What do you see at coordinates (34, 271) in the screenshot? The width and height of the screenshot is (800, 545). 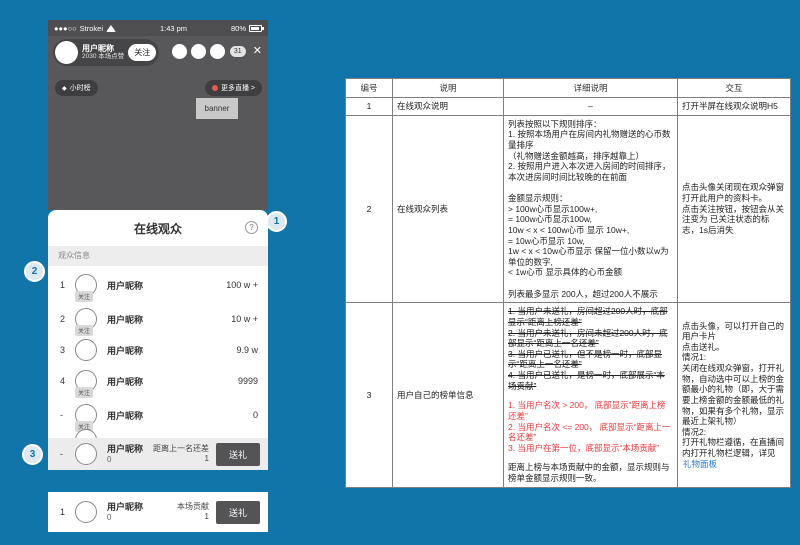 I see `annotation-badge-2: 2` at bounding box center [34, 271].